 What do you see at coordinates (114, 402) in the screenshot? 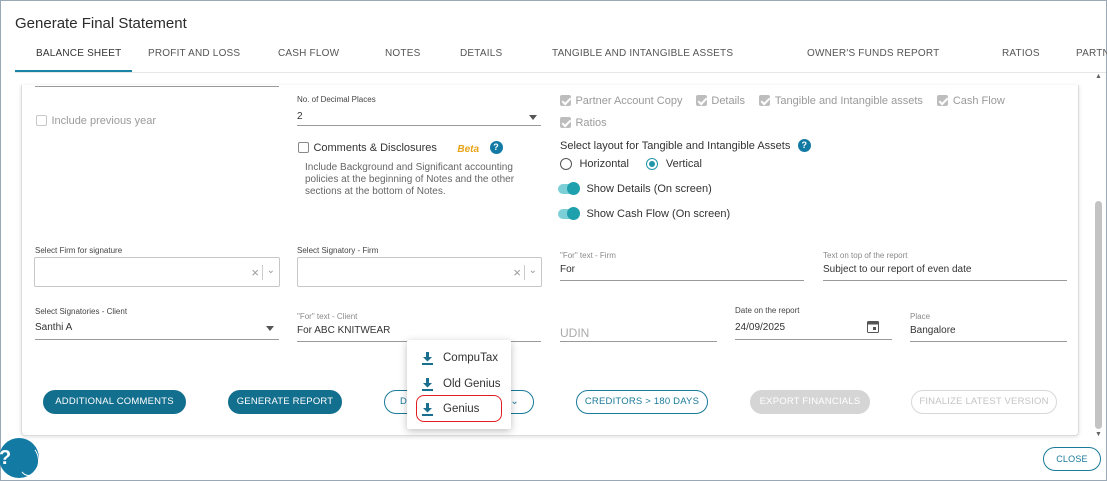
I see `additional-comments-button: ADDITIONAL COMMENTS` at bounding box center [114, 402].